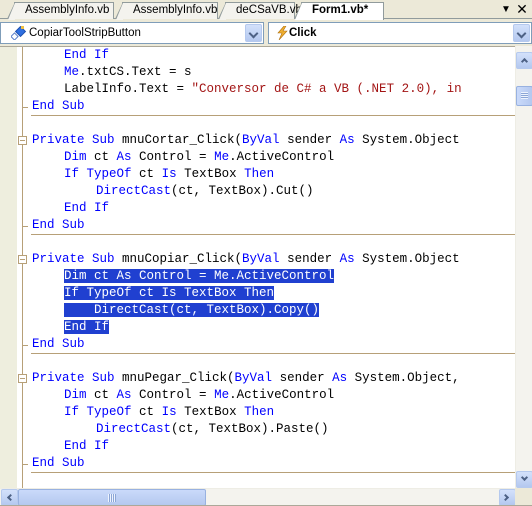 This screenshot has width=532, height=506. I want to click on selection-highlight: End If, so click(87, 327).